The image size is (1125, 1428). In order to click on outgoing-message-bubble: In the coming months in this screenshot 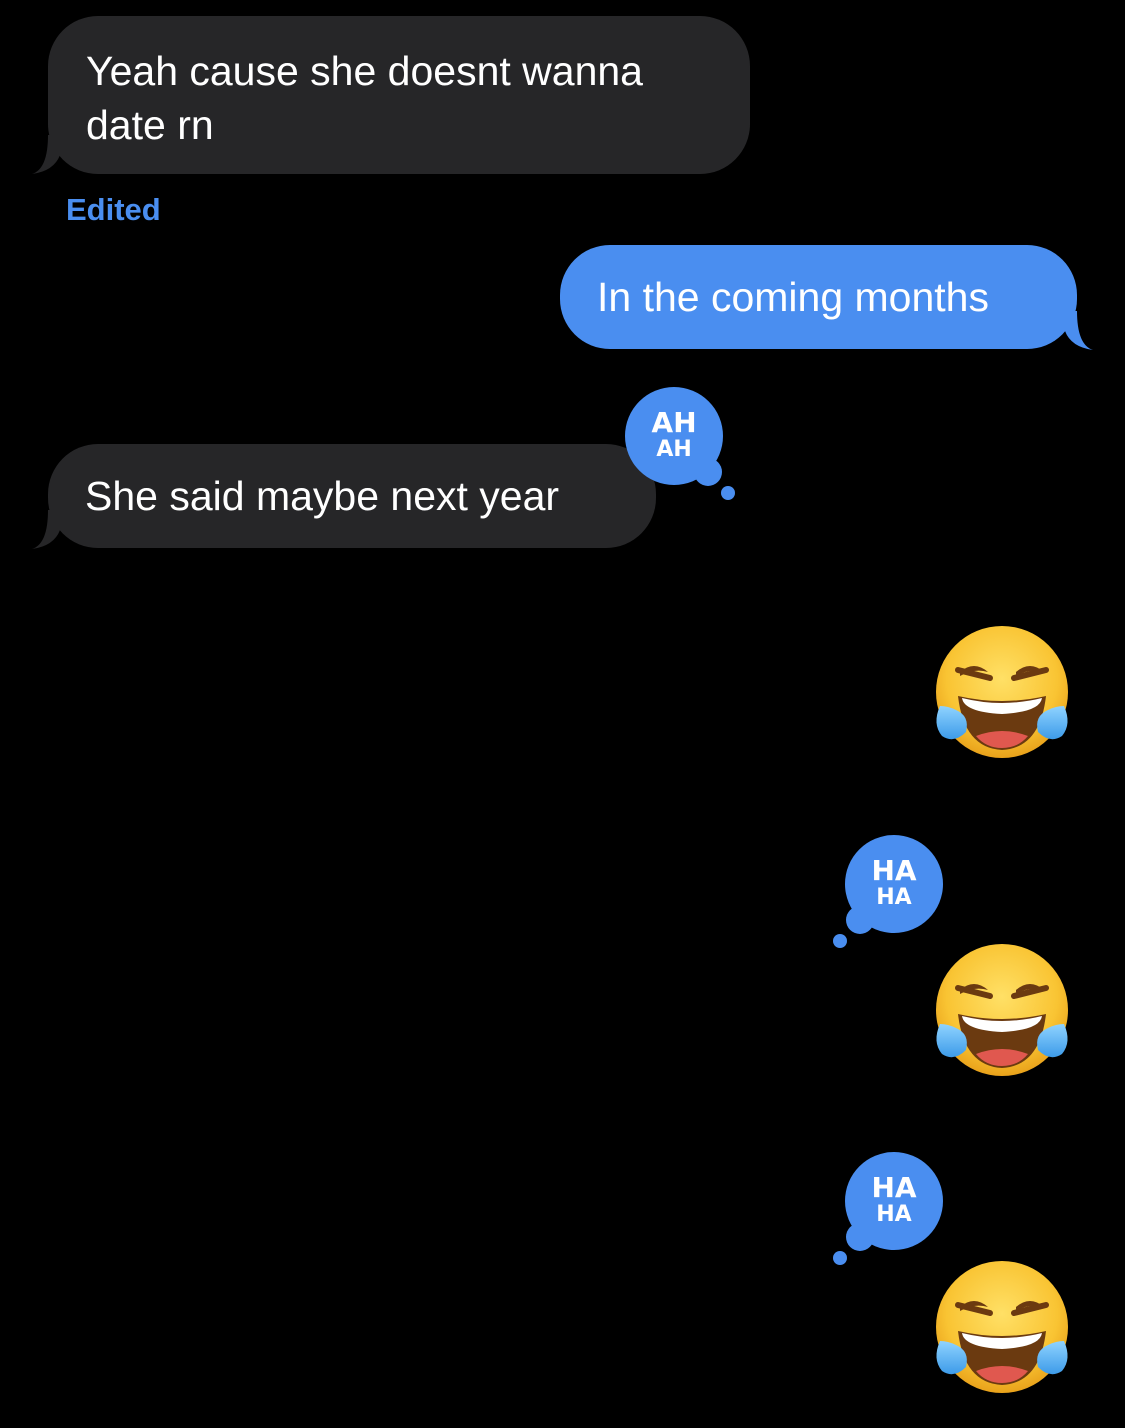, I will do `click(818, 297)`.